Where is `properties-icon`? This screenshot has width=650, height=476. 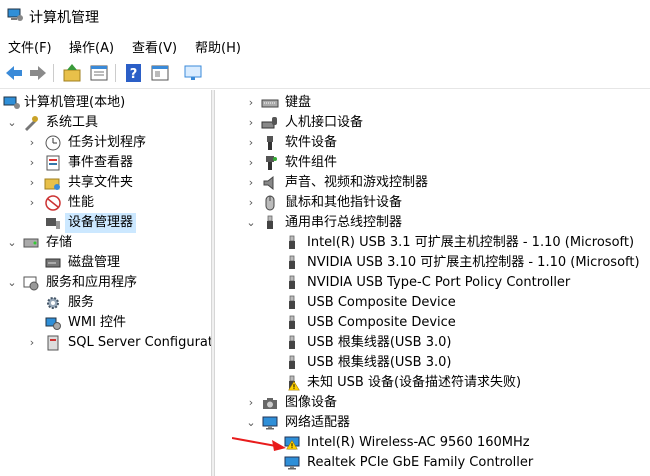 properties-icon is located at coordinates (160, 73).